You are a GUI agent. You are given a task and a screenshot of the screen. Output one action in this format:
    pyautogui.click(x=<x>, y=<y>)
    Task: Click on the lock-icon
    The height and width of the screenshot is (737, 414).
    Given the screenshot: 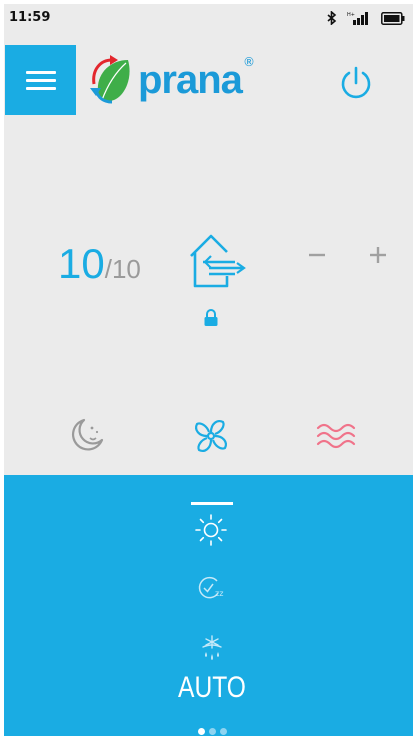 What is the action you would take?
    pyautogui.click(x=211, y=318)
    